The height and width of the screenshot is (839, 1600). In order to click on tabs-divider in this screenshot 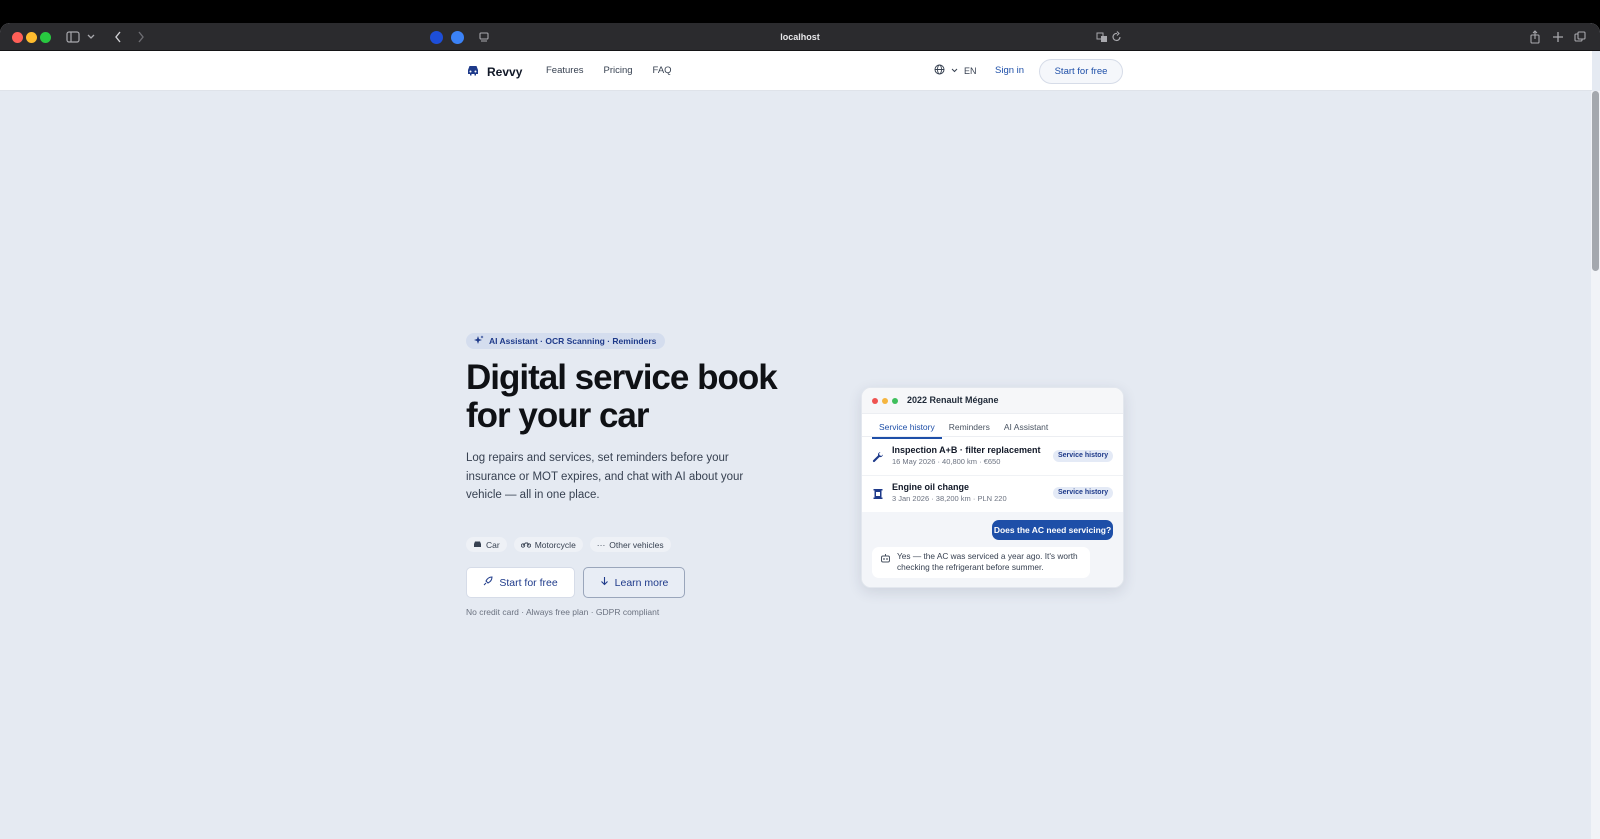, I will do `click(992, 436)`.